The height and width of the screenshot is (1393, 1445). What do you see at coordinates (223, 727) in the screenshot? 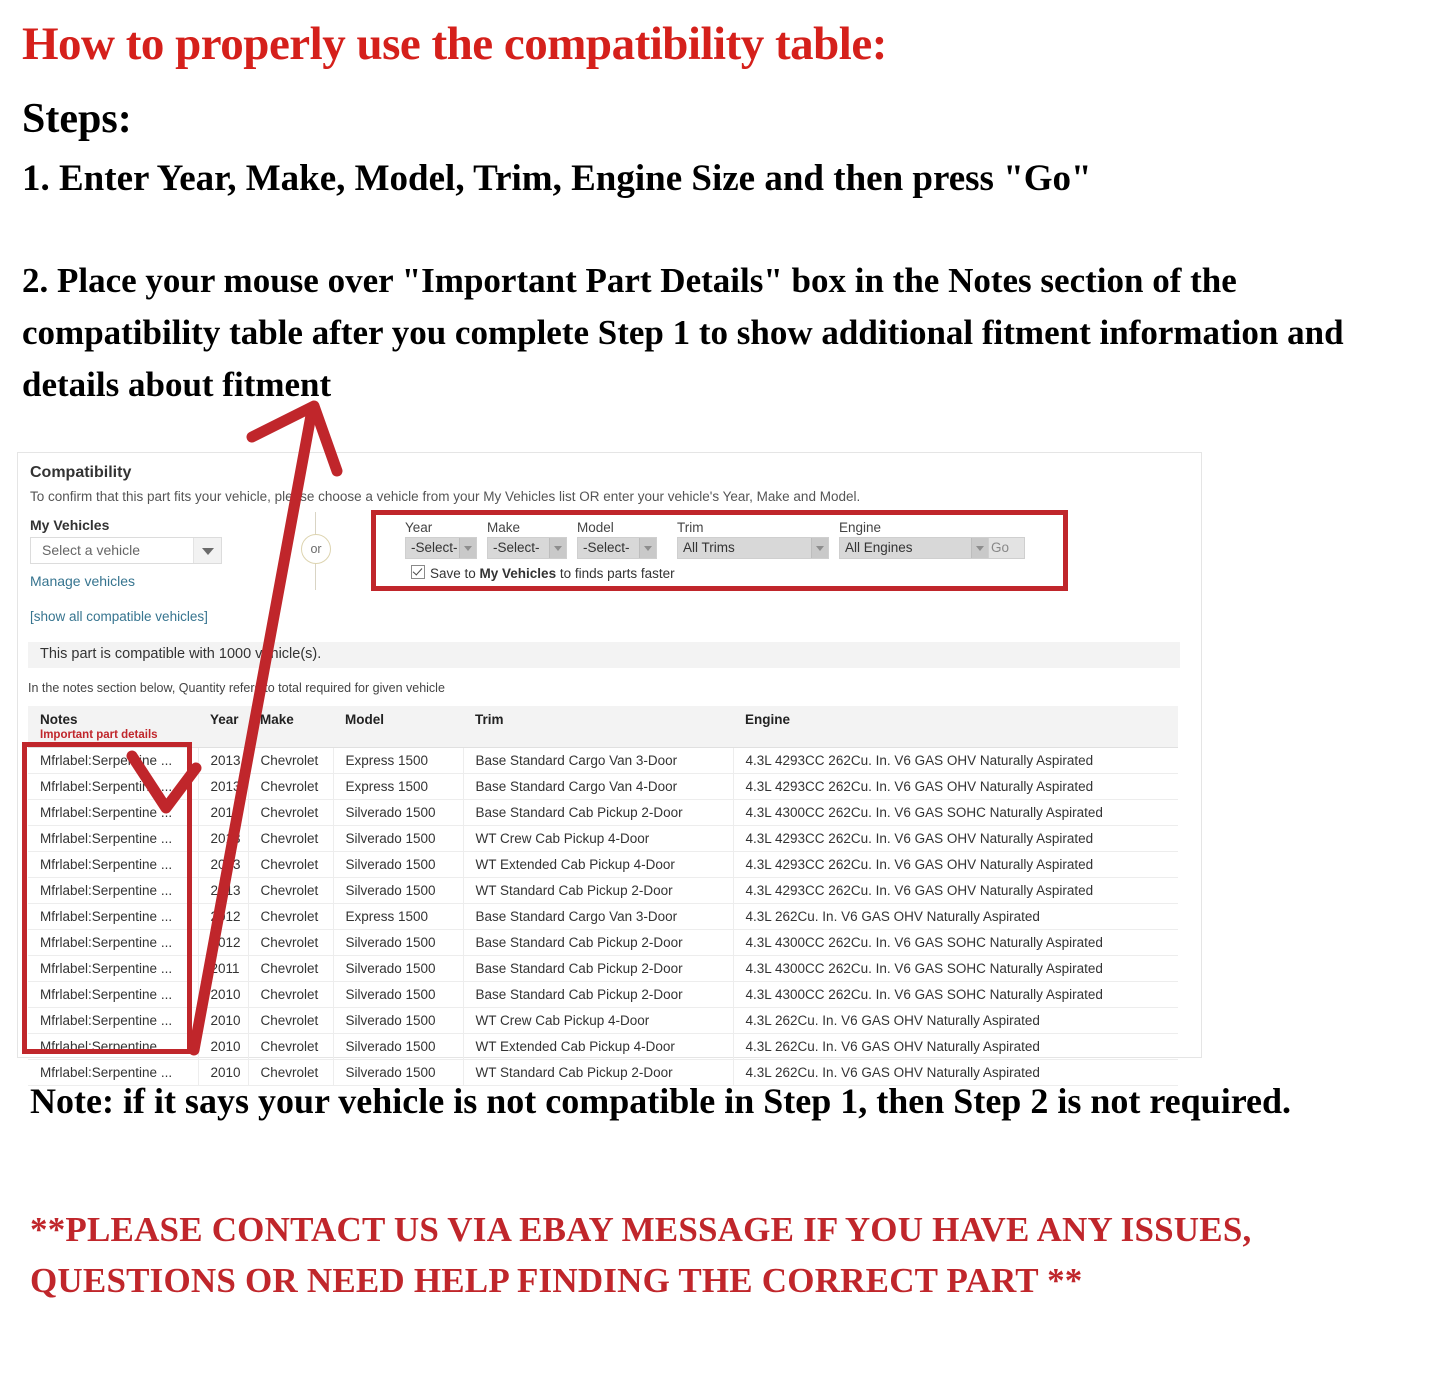
I see `table-header-year: Year` at bounding box center [223, 727].